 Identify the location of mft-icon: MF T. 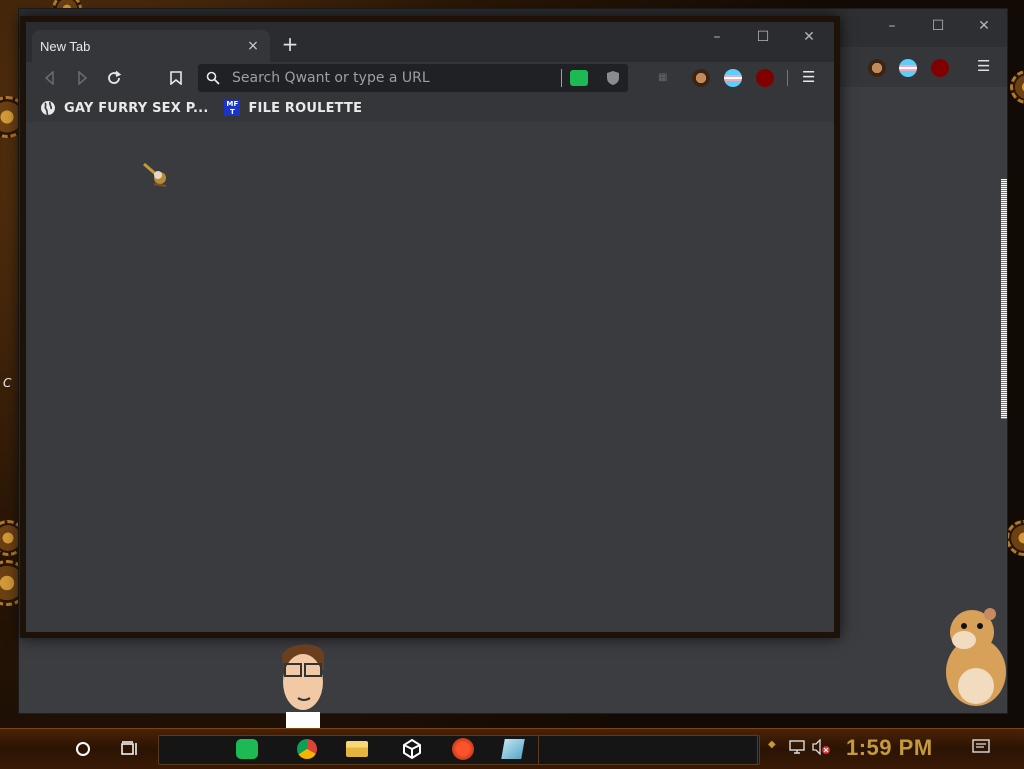
(232, 108).